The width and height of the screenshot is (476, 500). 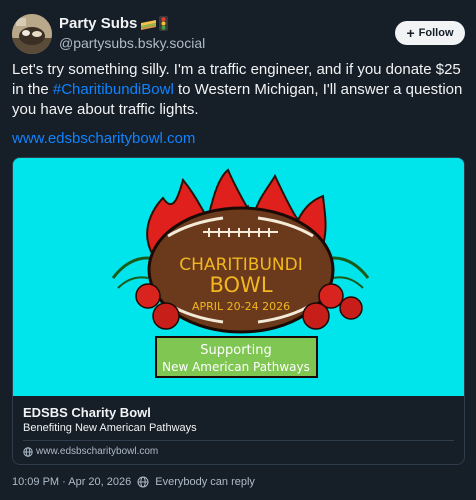 What do you see at coordinates (113, 89) in the screenshot?
I see `hashtag-link: #CharitibundiBowl` at bounding box center [113, 89].